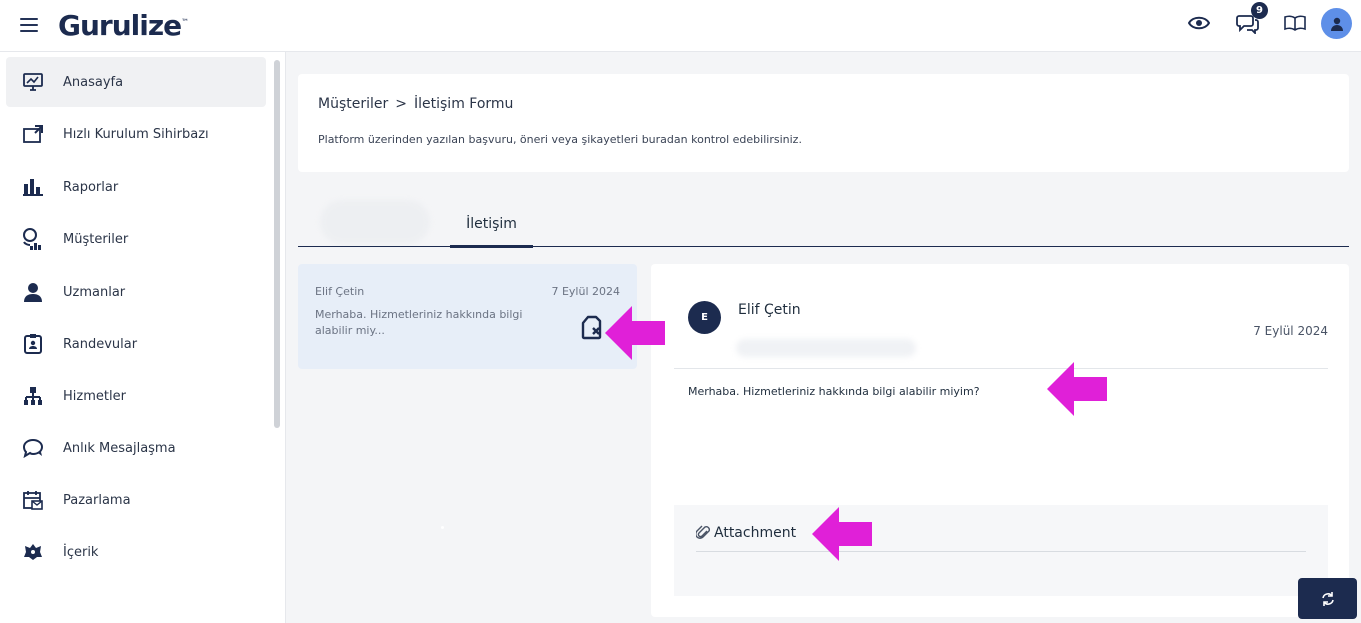 Image resolution: width=1361 pixels, height=623 pixels. I want to click on sidebar-item-musteriler: Müşteriler, so click(136, 239).